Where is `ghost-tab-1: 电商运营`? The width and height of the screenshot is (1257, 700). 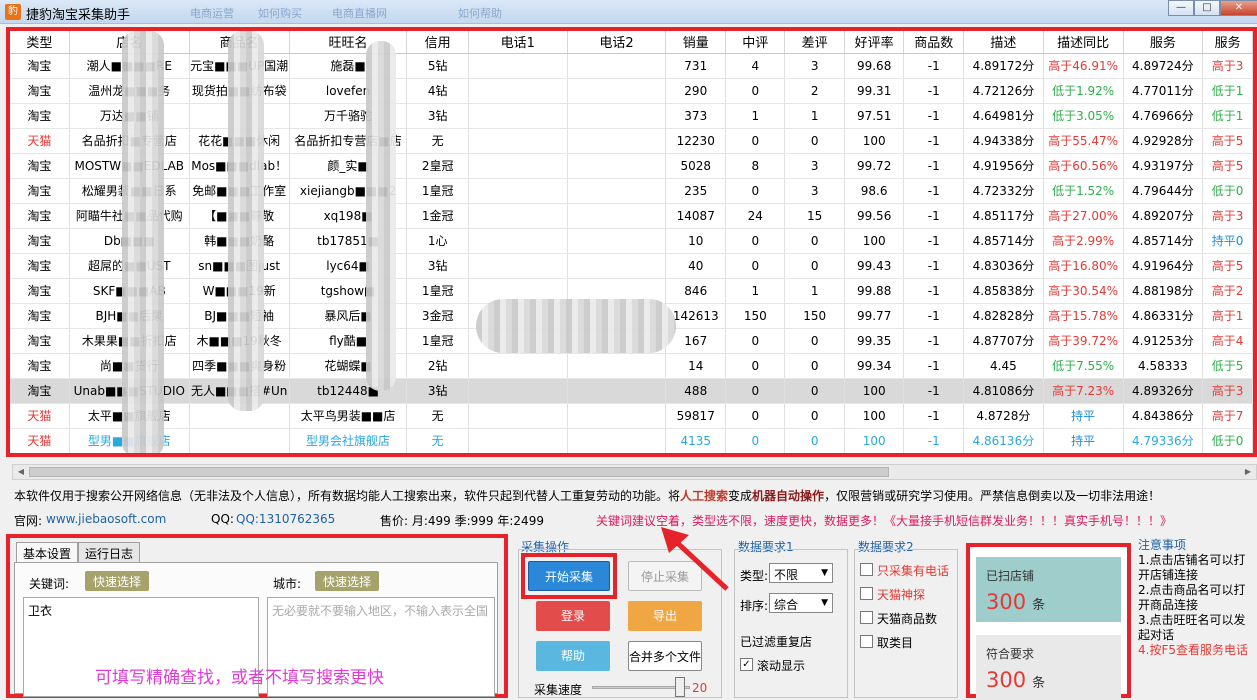
ghost-tab-1: 电商运营 is located at coordinates (212, 13).